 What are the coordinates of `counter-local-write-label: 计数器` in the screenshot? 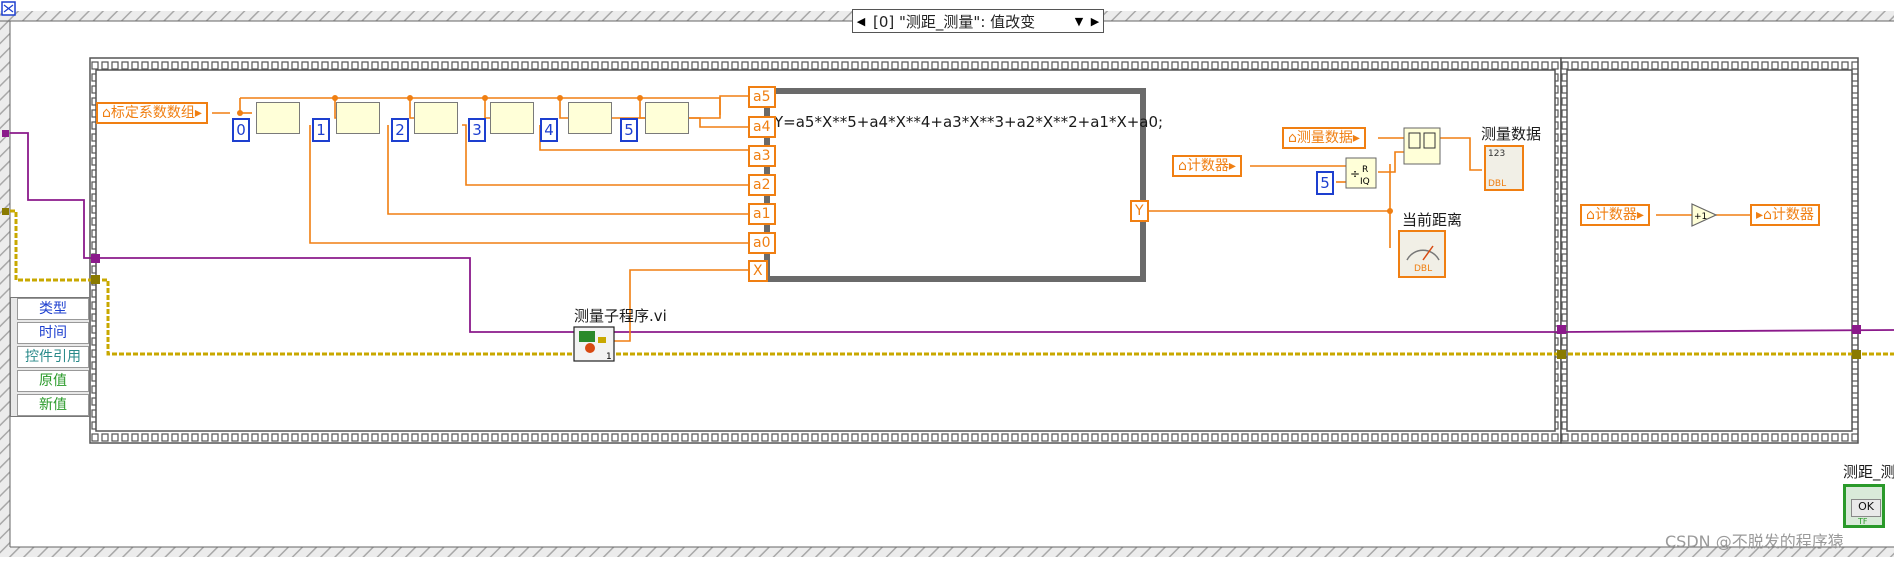 It's located at (1792, 215).